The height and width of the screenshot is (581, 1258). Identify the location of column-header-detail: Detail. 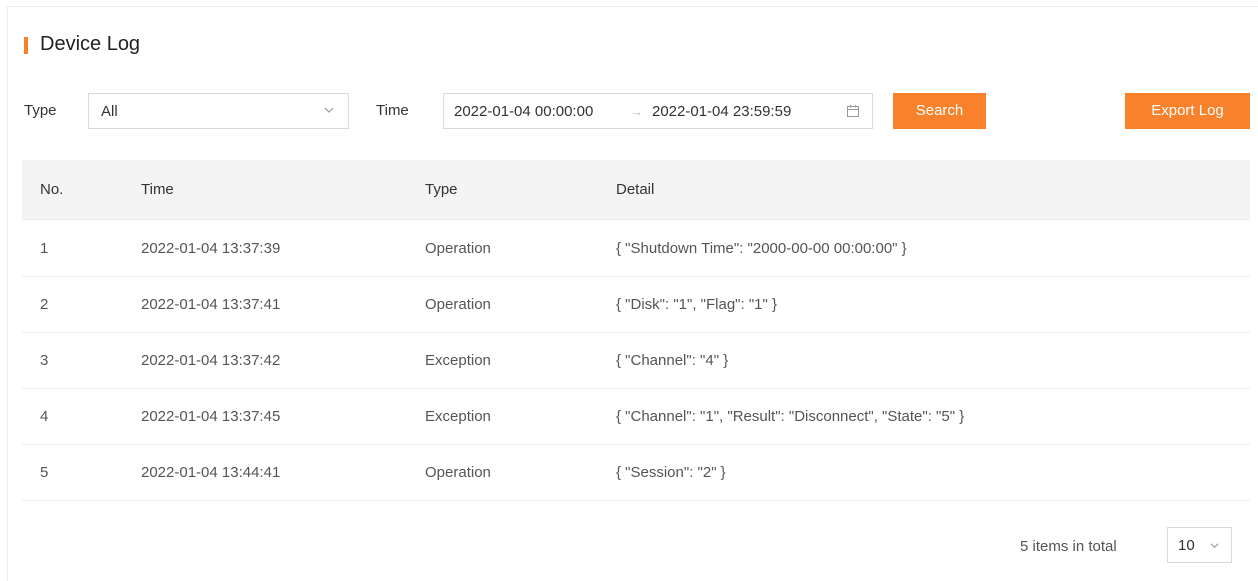
(635, 189).